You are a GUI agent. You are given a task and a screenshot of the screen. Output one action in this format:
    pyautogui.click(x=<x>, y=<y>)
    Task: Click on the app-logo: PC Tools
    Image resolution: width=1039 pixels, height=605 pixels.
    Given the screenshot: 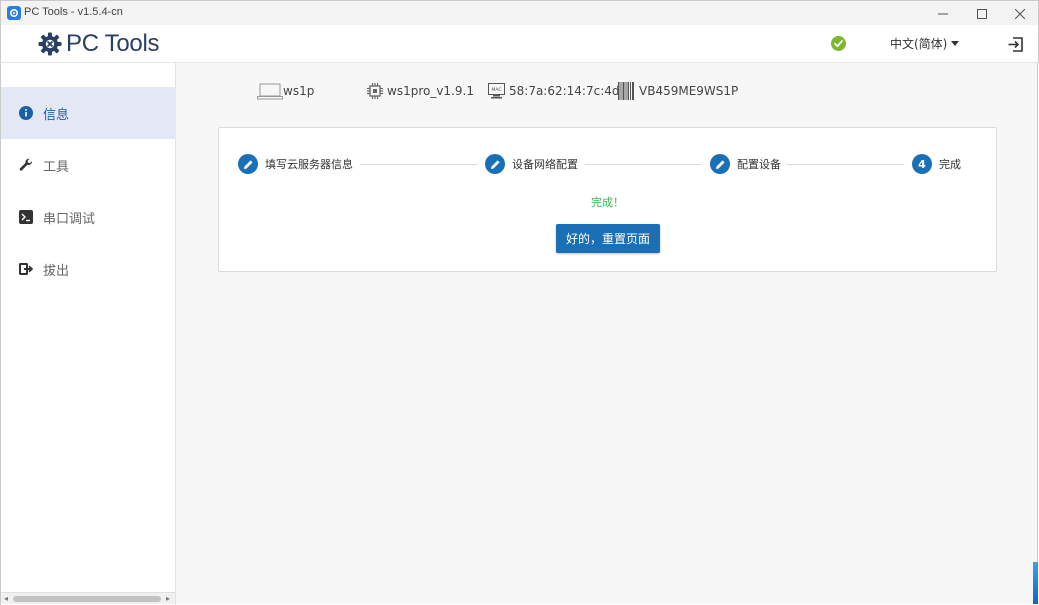 What is the action you would take?
    pyautogui.click(x=99, y=44)
    